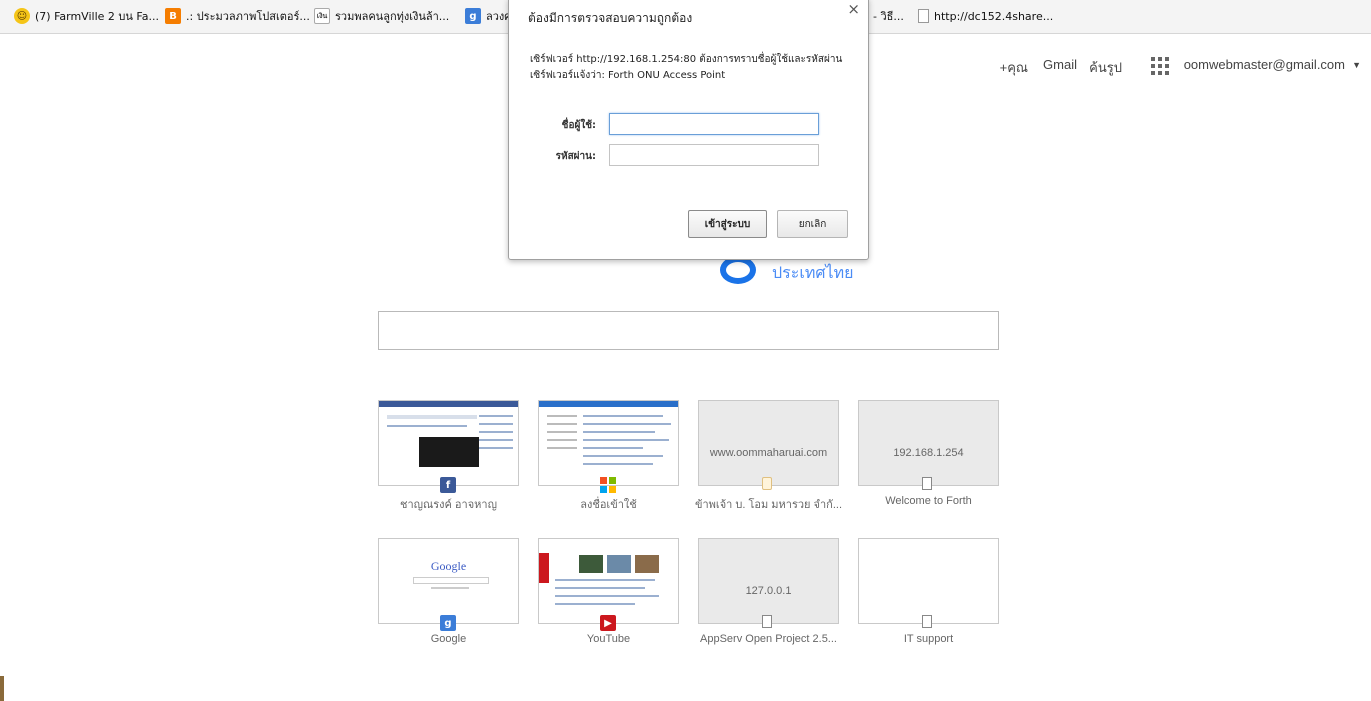  I want to click on tile-url-text: 192.168.1.254, so click(928, 453).